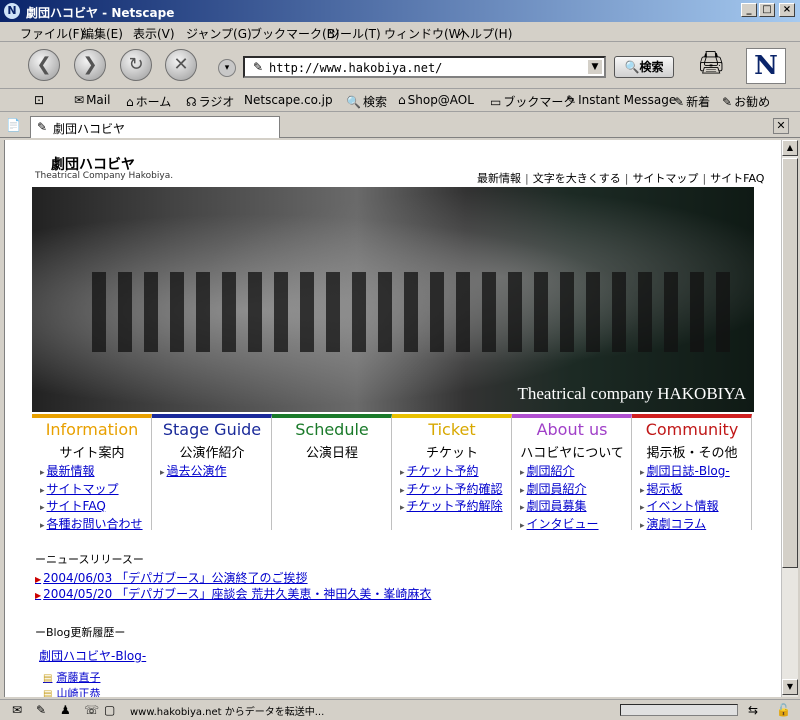 This screenshot has height=720, width=800. I want to click on category-link: チケット予約, so click(451, 473).